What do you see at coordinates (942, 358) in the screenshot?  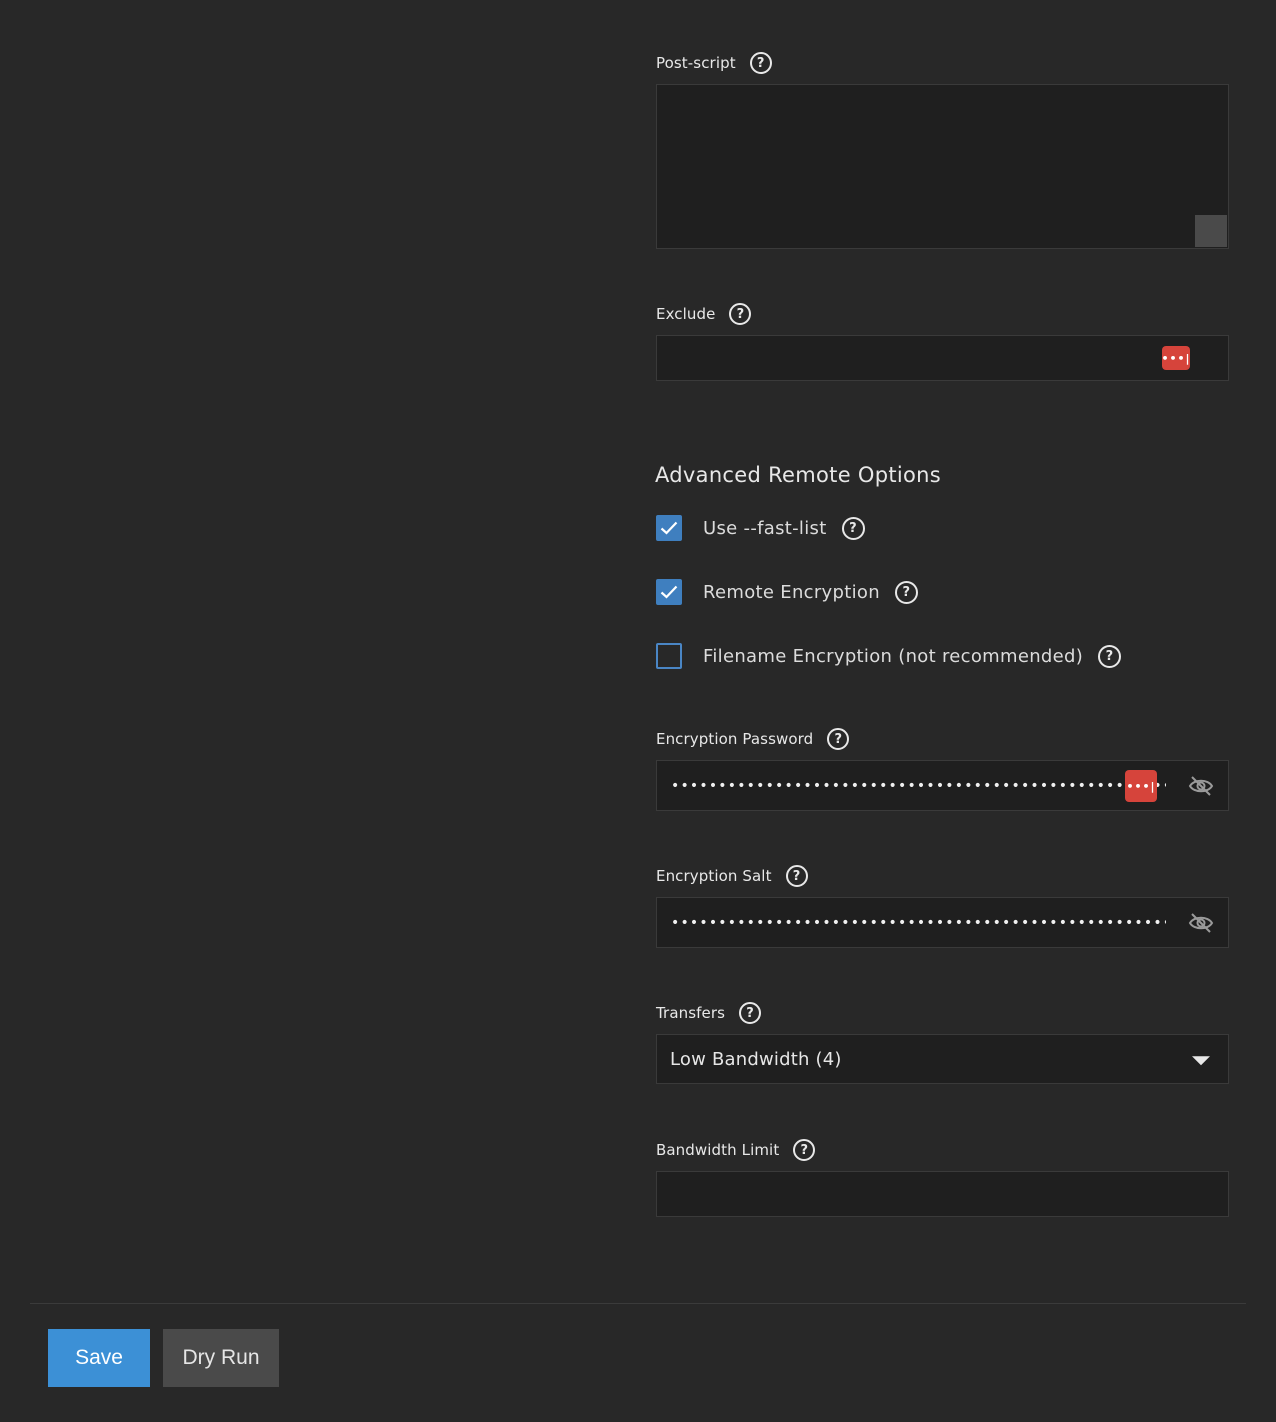 I see `exclude-input: •••|` at bounding box center [942, 358].